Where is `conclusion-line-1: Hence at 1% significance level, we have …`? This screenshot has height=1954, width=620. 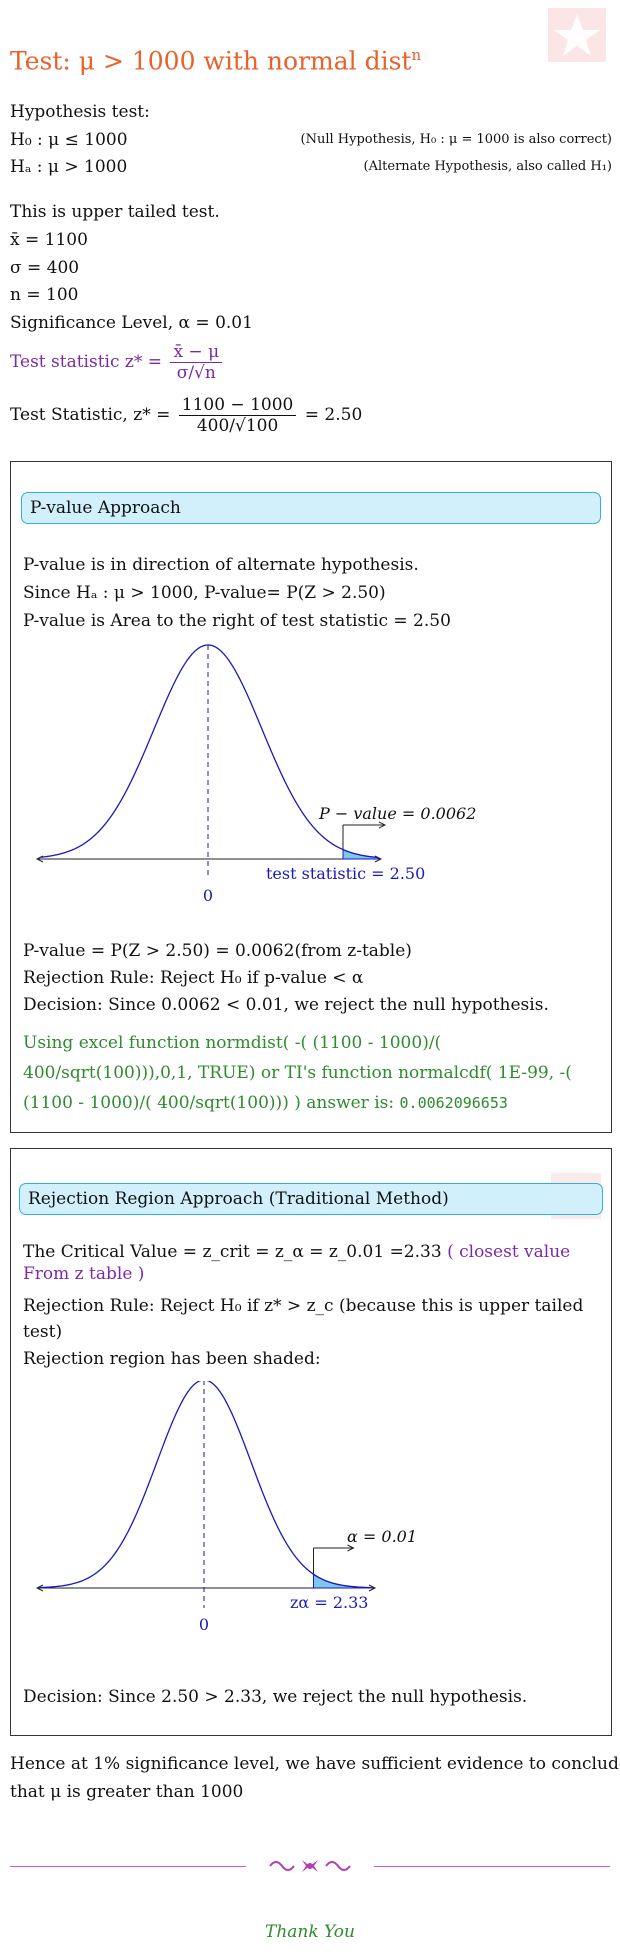 conclusion-line-1: Hence at 1% significance level, we have … is located at coordinates (315, 1764).